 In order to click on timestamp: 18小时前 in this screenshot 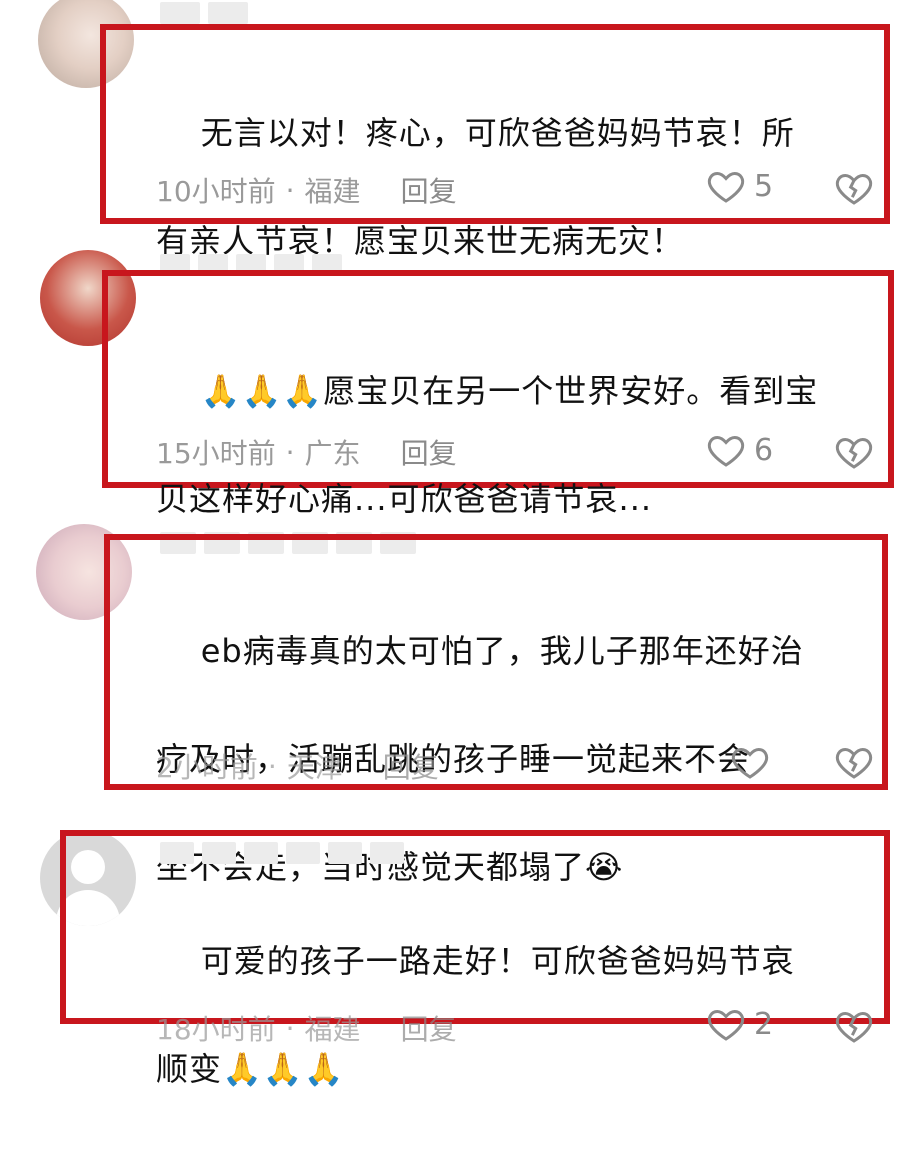, I will do `click(216, 1029)`.